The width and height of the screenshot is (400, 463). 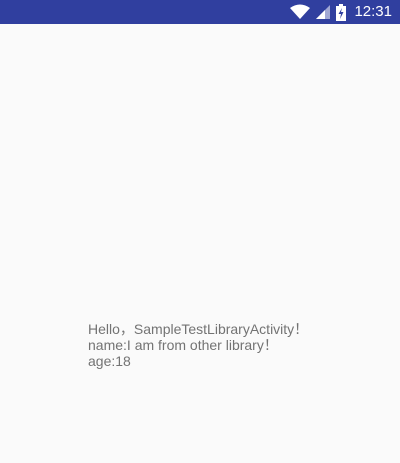 What do you see at coordinates (323, 12) in the screenshot?
I see `cellular-signal-icon` at bounding box center [323, 12].